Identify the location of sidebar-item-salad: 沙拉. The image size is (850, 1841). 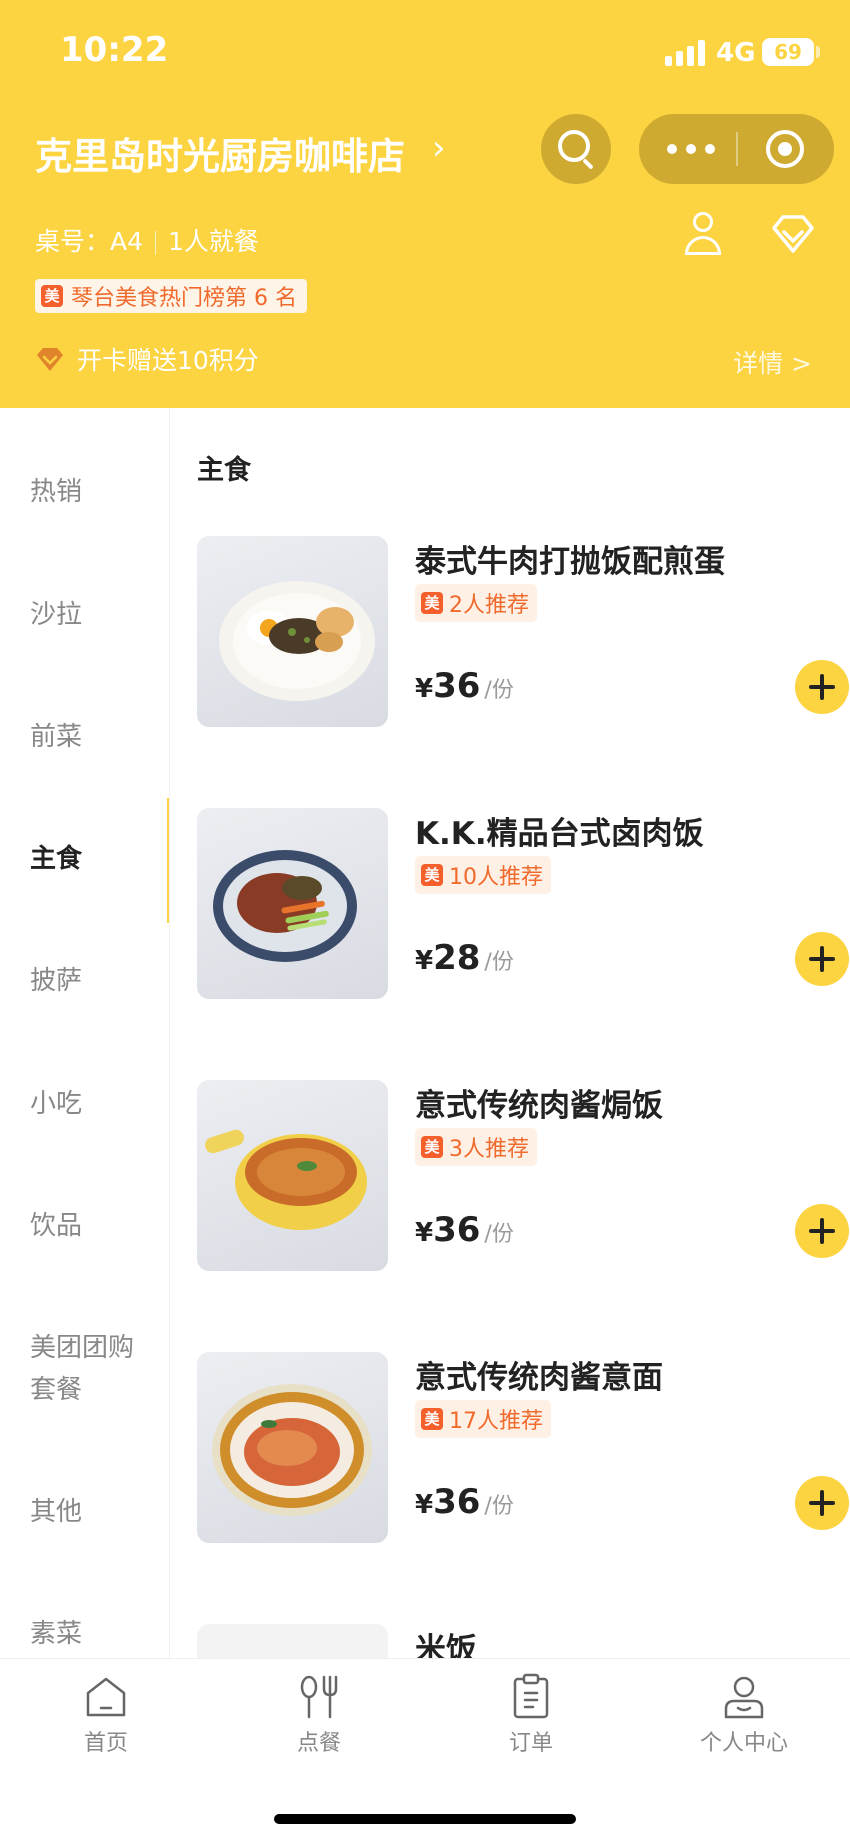
(84, 615).